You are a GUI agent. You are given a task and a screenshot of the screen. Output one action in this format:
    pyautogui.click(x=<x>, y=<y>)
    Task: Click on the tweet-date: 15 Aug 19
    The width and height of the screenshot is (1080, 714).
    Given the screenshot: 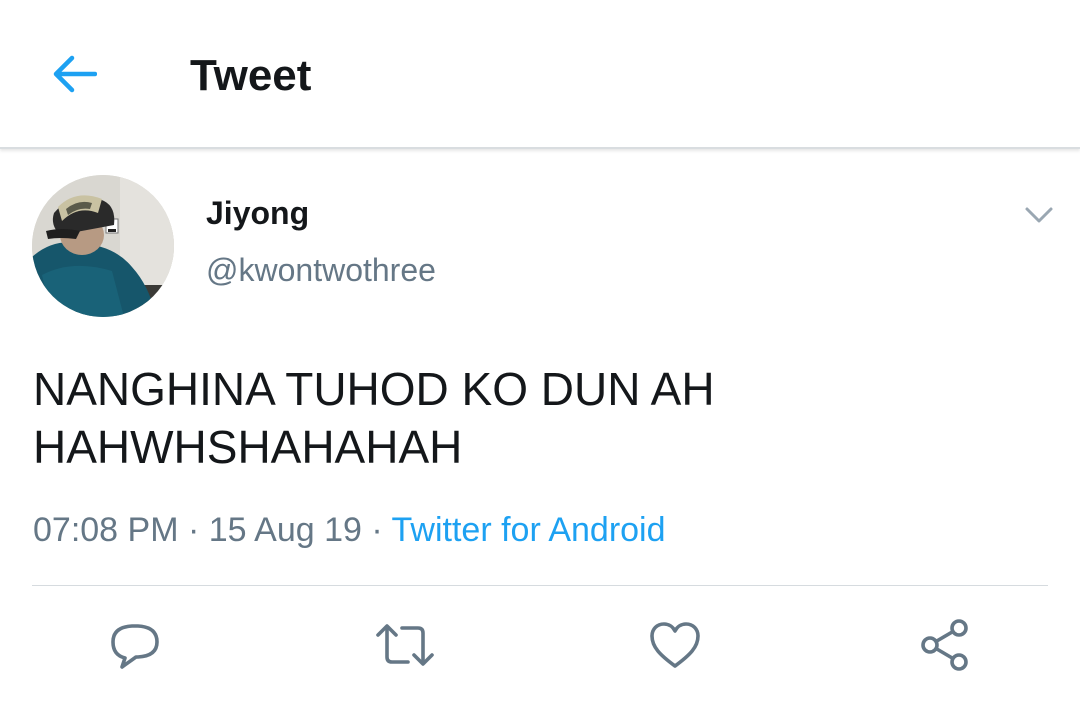 What is the action you would take?
    pyautogui.click(x=285, y=530)
    